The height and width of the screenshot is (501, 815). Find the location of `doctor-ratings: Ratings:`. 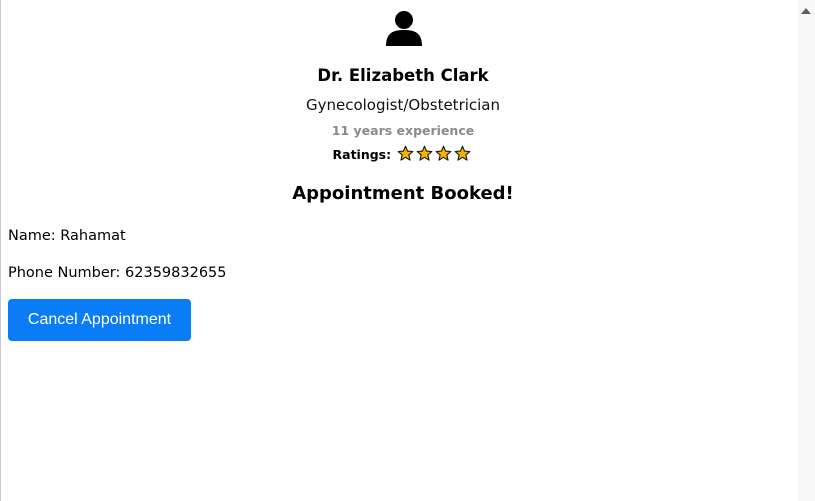

doctor-ratings: Ratings: is located at coordinates (403, 155).